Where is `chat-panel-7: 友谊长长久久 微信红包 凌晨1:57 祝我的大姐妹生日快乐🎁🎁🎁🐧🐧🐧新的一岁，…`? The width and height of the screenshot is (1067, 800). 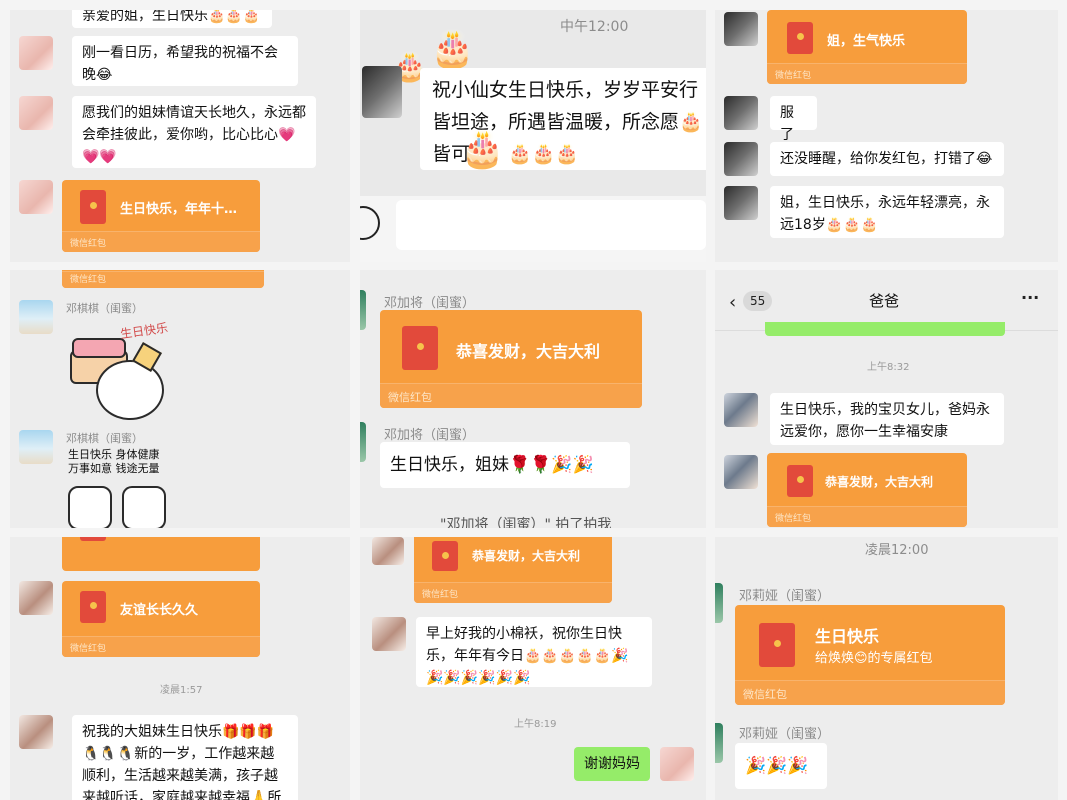
chat-panel-7: 友谊长长久久 微信红包 凌晨1:57 祝我的大姐妹生日快乐🎁🎁🎁🐧🐧🐧新的一岁，… is located at coordinates (180, 668).